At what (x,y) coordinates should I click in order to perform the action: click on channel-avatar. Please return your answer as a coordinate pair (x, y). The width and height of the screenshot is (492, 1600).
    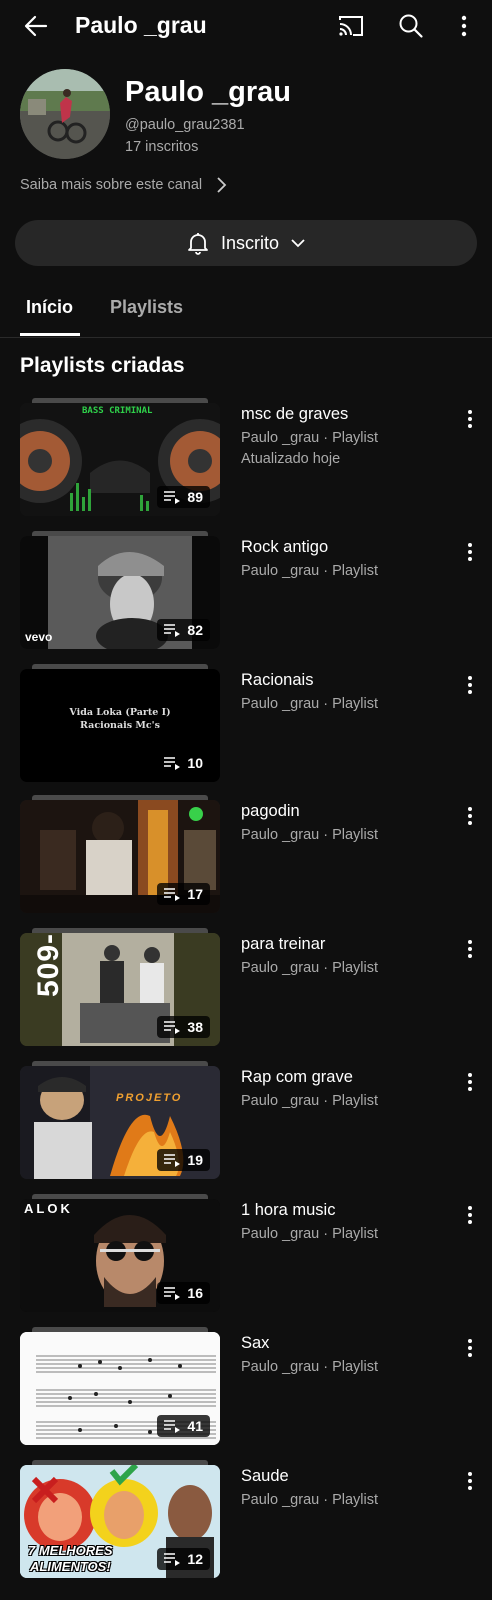
    Looking at the image, I should click on (65, 114).